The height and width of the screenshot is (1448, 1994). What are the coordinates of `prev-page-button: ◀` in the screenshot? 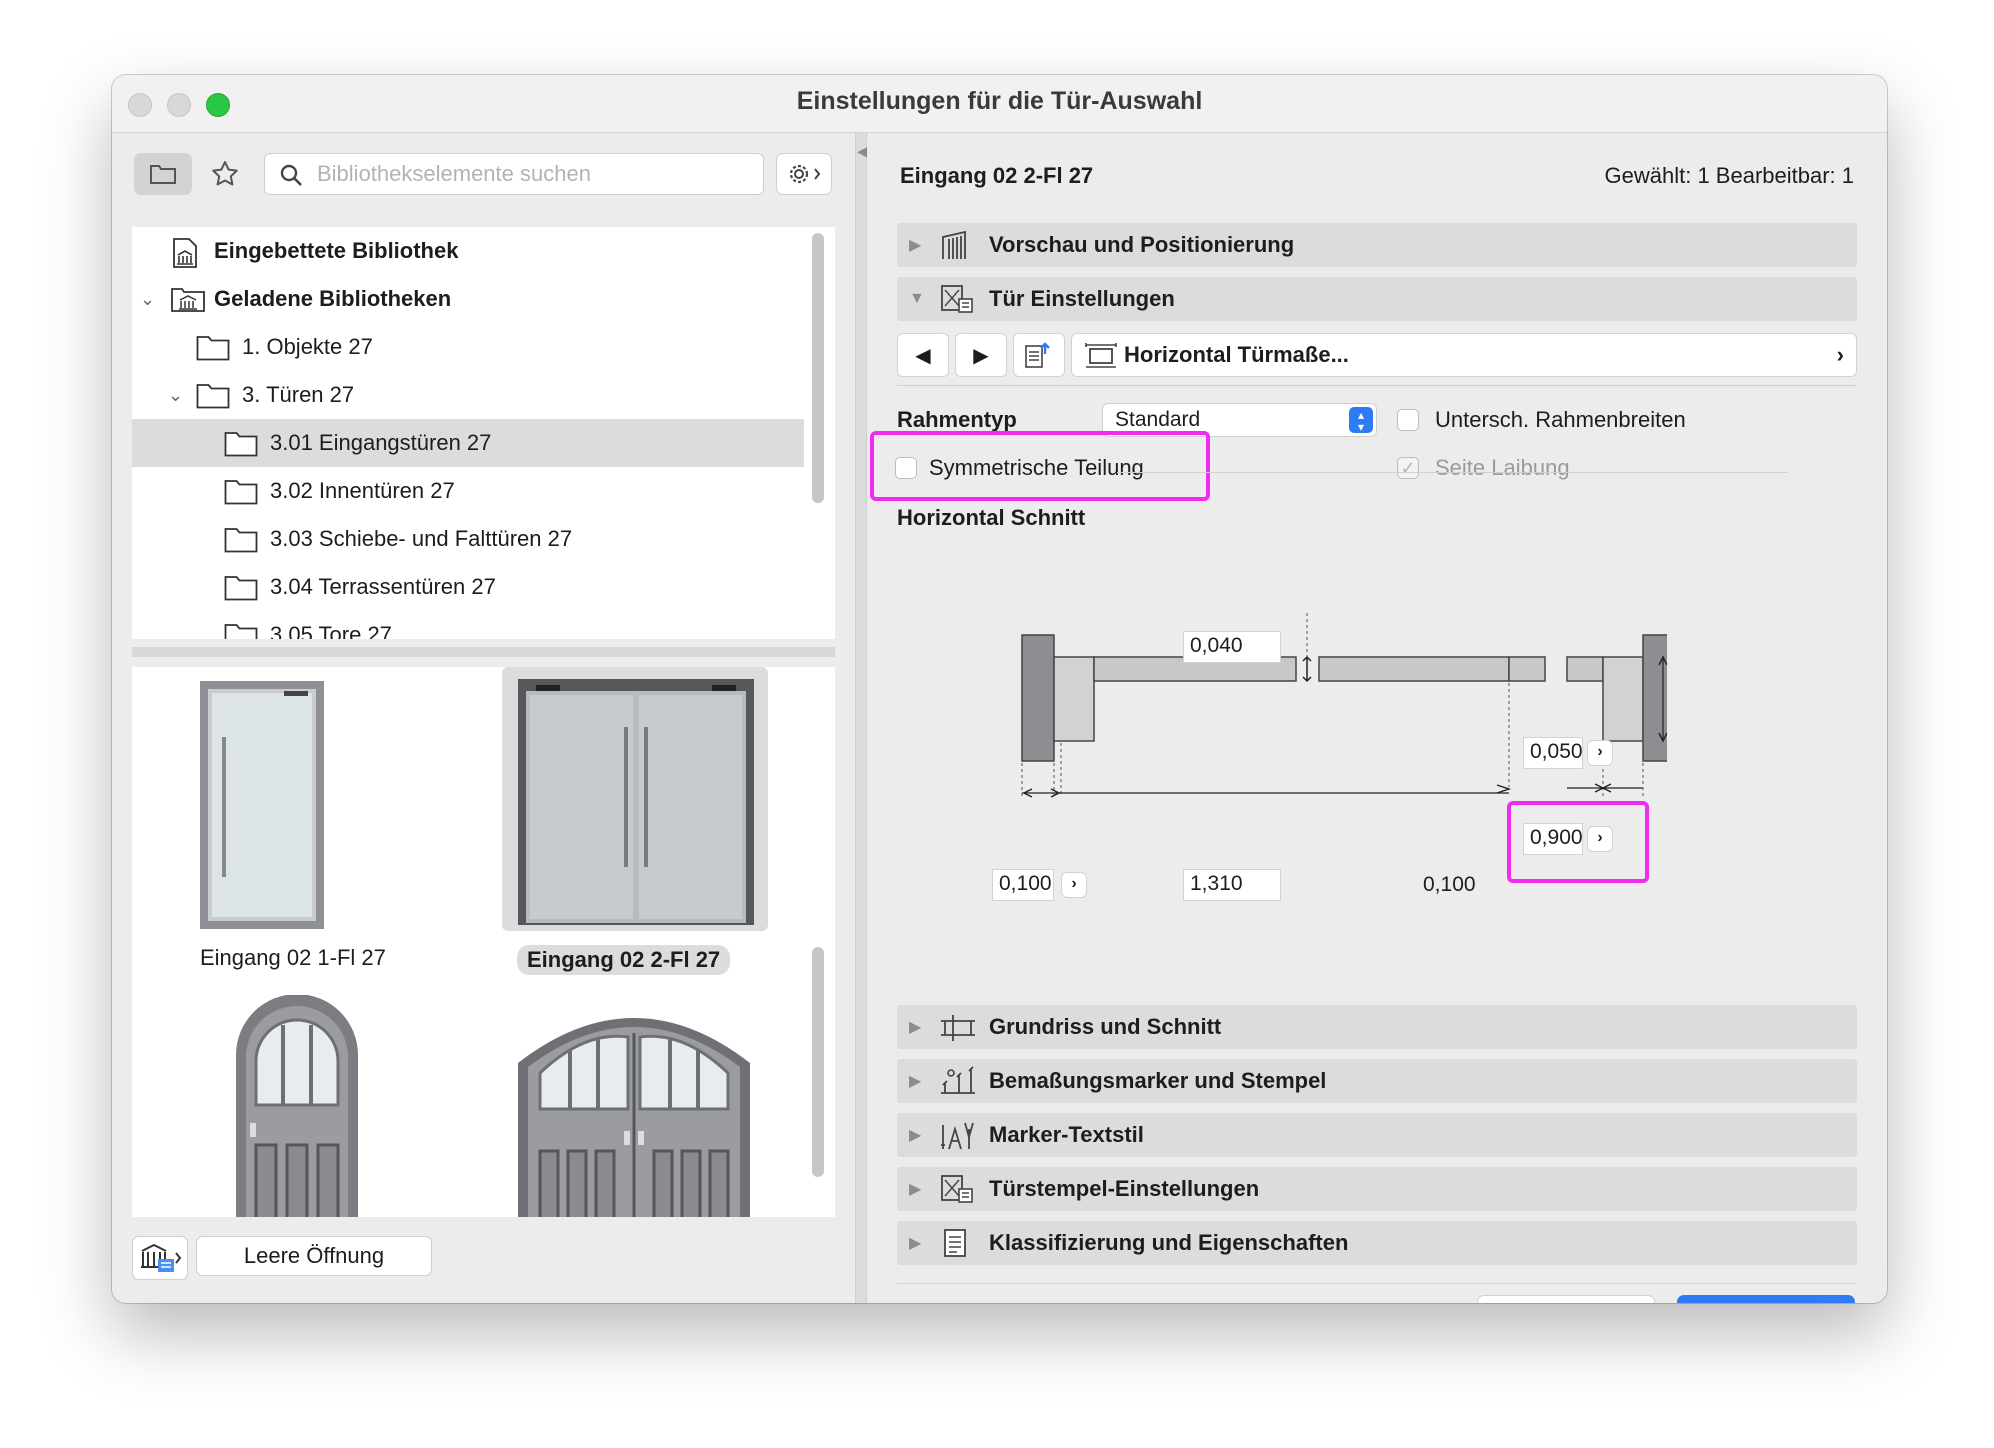 It's located at (923, 355).